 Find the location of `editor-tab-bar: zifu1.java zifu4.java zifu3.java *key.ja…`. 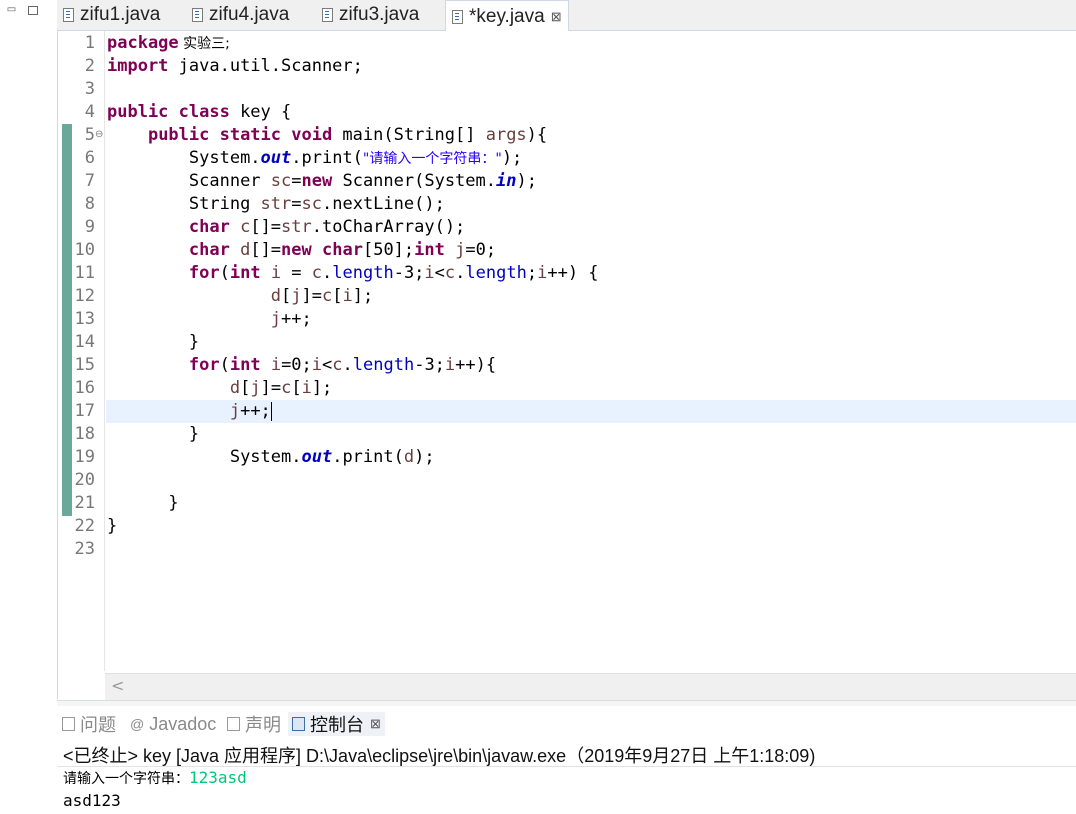

editor-tab-bar: zifu1.java zifu4.java zifu3.java *key.ja… is located at coordinates (566, 16).